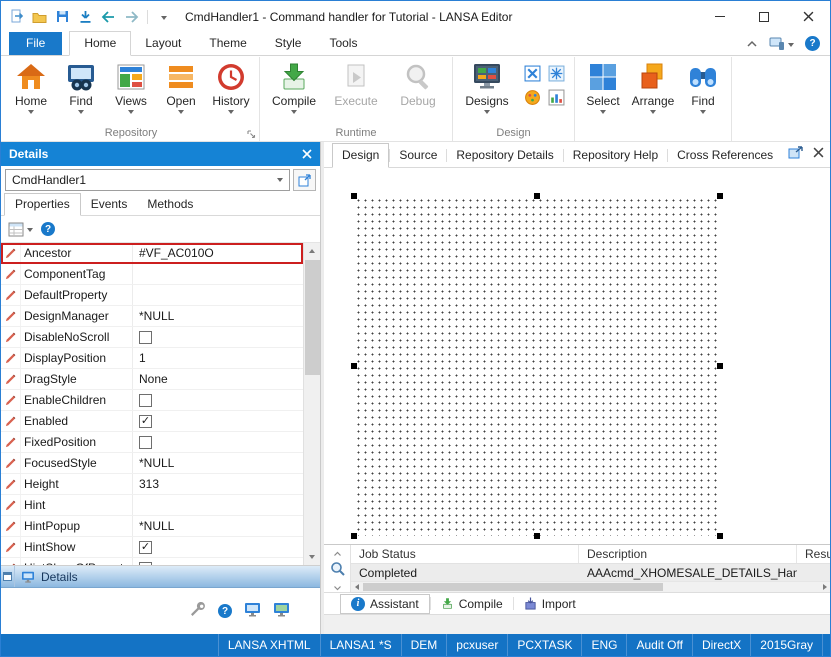 The width and height of the screenshot is (831, 657). I want to click on job-horizontal-scrollbar, so click(590, 587).